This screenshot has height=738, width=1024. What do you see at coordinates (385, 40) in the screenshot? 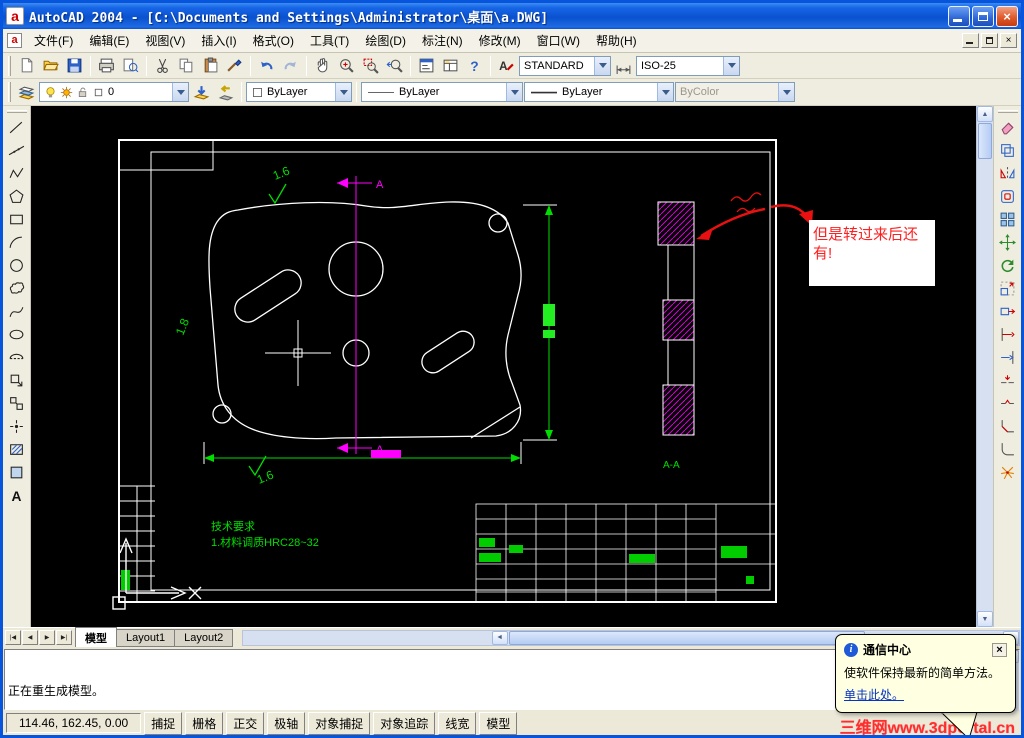
I see `menu-draw: 绘图(D)` at bounding box center [385, 40].